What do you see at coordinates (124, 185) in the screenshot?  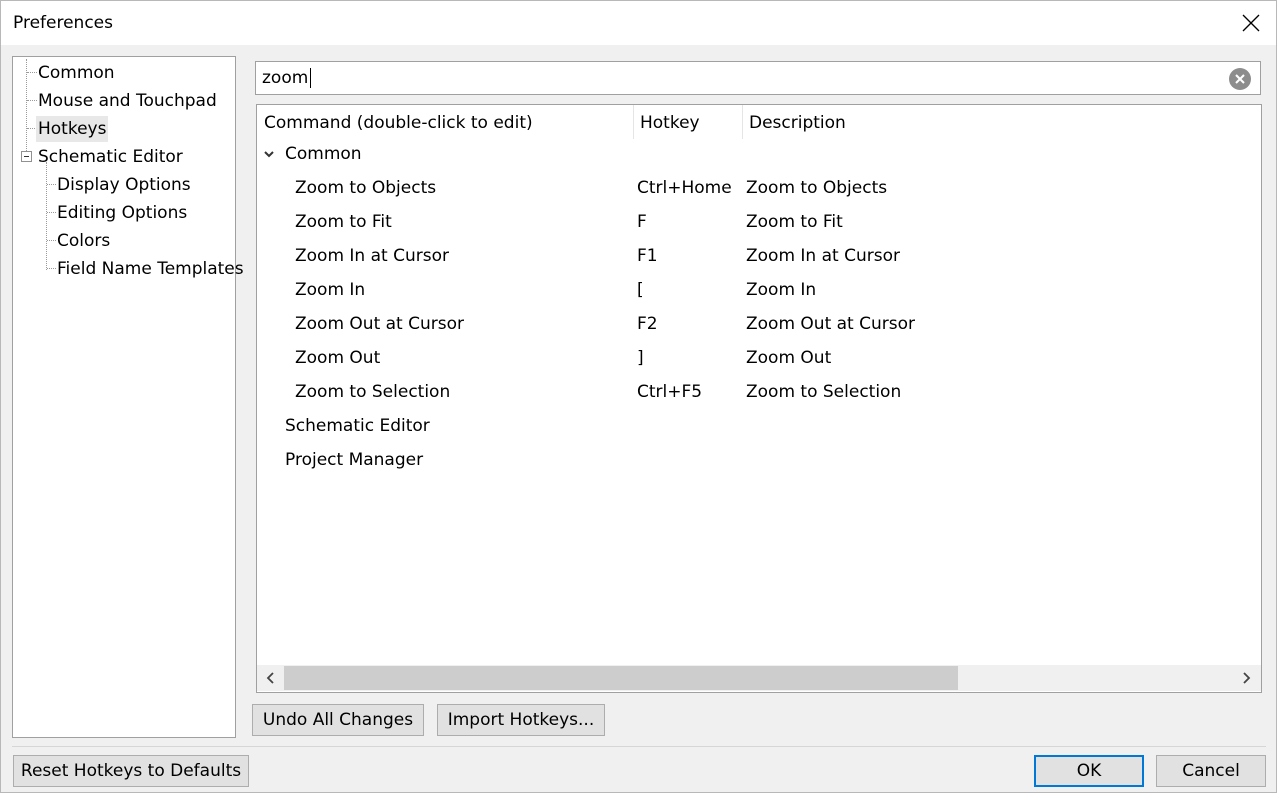 I see `tree-item-display-options: Display Options` at bounding box center [124, 185].